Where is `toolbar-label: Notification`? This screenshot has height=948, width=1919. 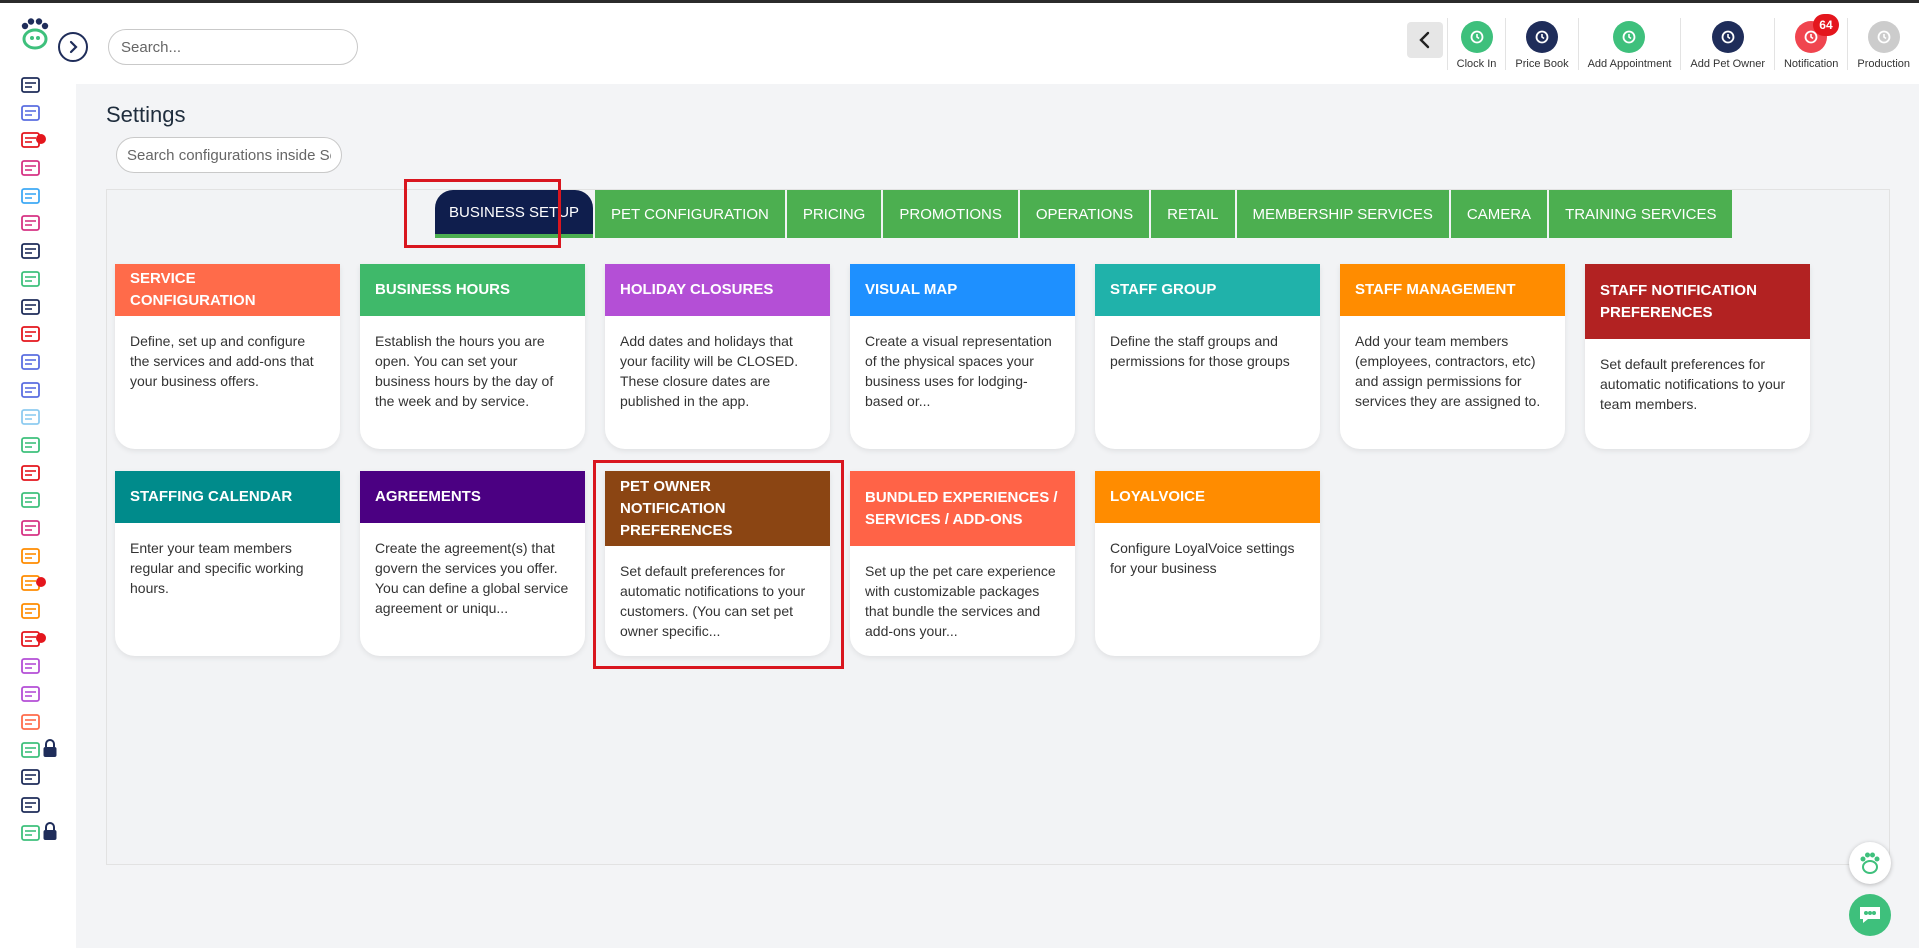 toolbar-label: Notification is located at coordinates (1811, 64).